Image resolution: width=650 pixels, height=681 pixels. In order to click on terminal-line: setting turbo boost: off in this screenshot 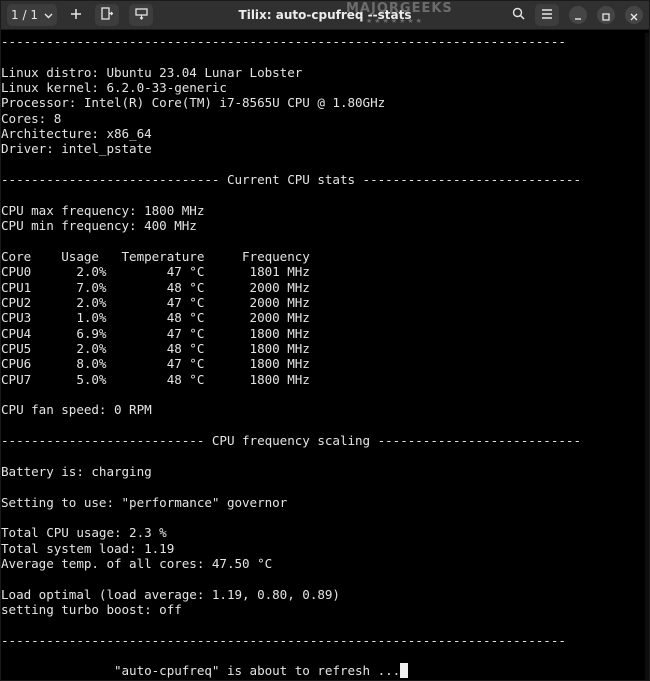, I will do `click(91, 609)`.